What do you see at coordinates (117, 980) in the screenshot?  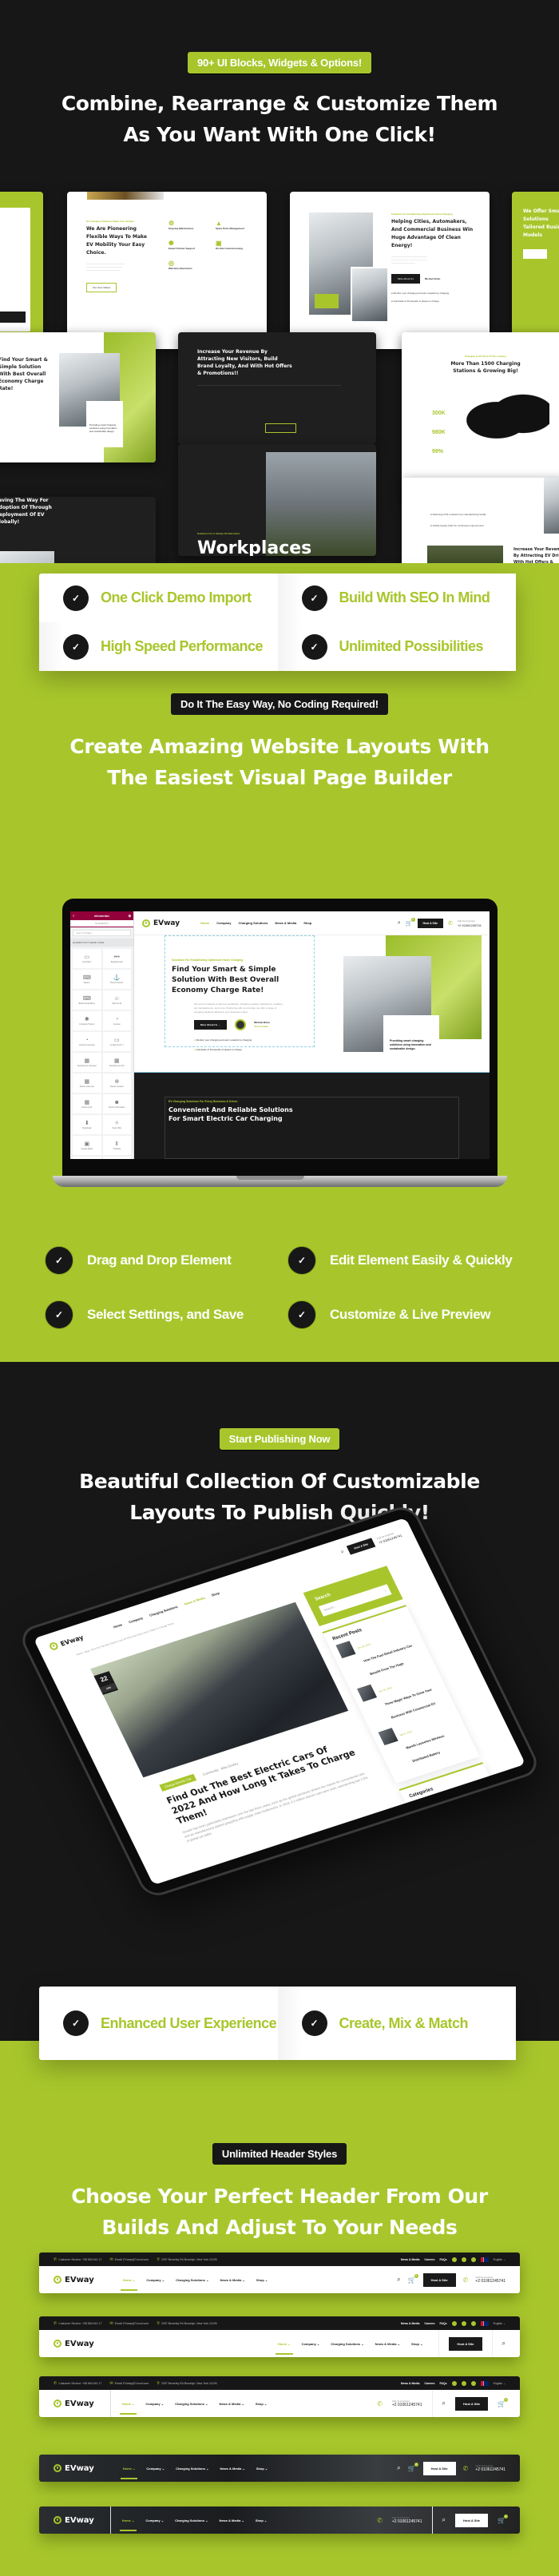 I see `widget-tile: ⚓ Button Anchor` at bounding box center [117, 980].